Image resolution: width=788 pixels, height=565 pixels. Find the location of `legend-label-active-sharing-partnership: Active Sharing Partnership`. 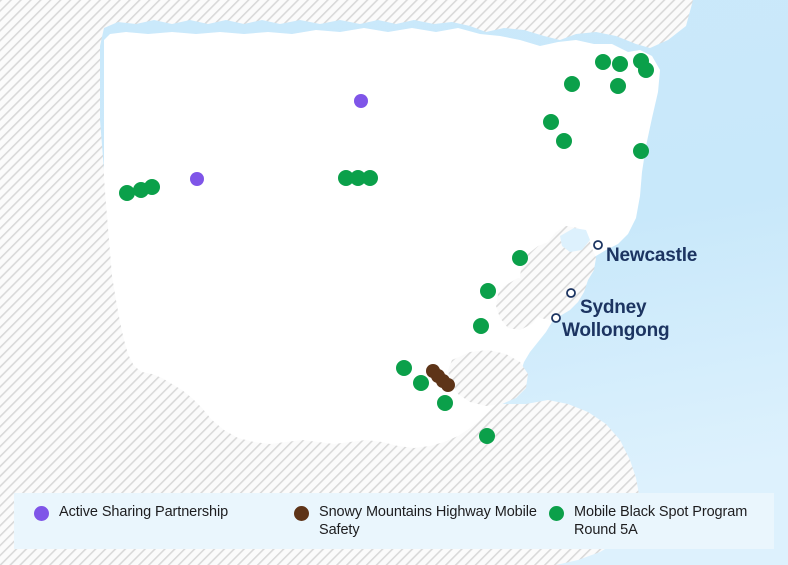

legend-label-active-sharing-partnership: Active Sharing Partnership is located at coordinates (144, 512).